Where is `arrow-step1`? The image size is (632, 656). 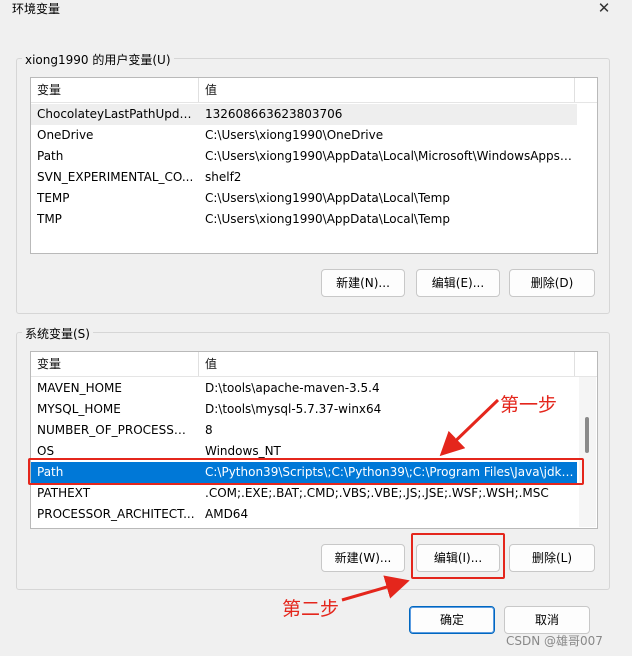 arrow-step1 is located at coordinates (469, 427).